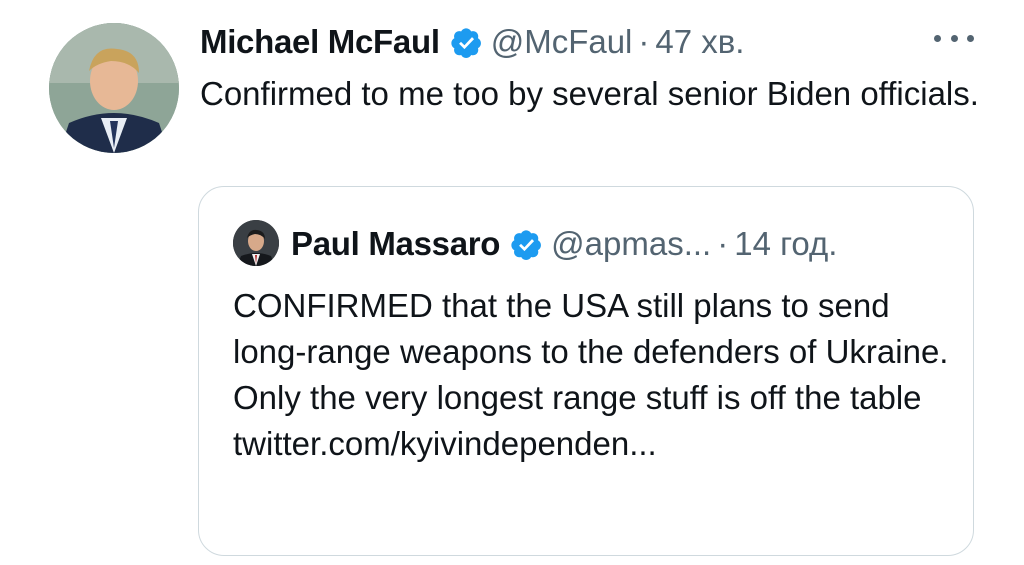  What do you see at coordinates (320, 42) in the screenshot?
I see `author-name: Michael McFaul` at bounding box center [320, 42].